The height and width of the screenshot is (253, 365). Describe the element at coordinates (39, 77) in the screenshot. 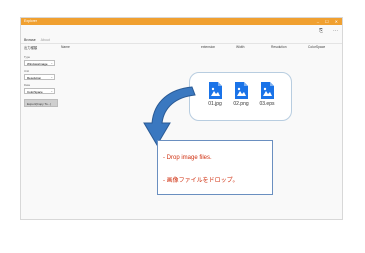

I see `unit-select: Resolution` at that location.